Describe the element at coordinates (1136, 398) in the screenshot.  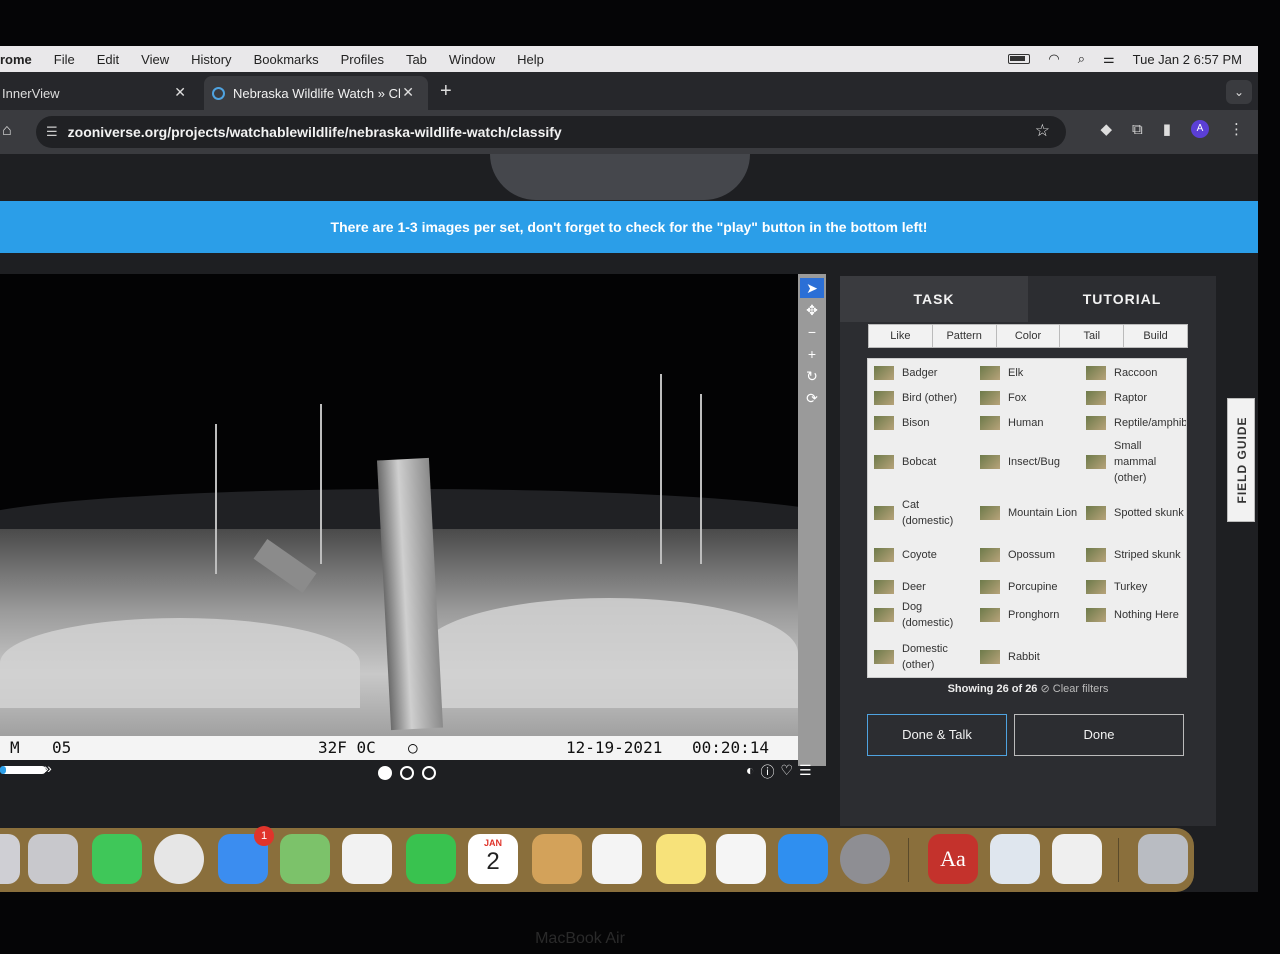
I see `species-option: Raptor` at that location.